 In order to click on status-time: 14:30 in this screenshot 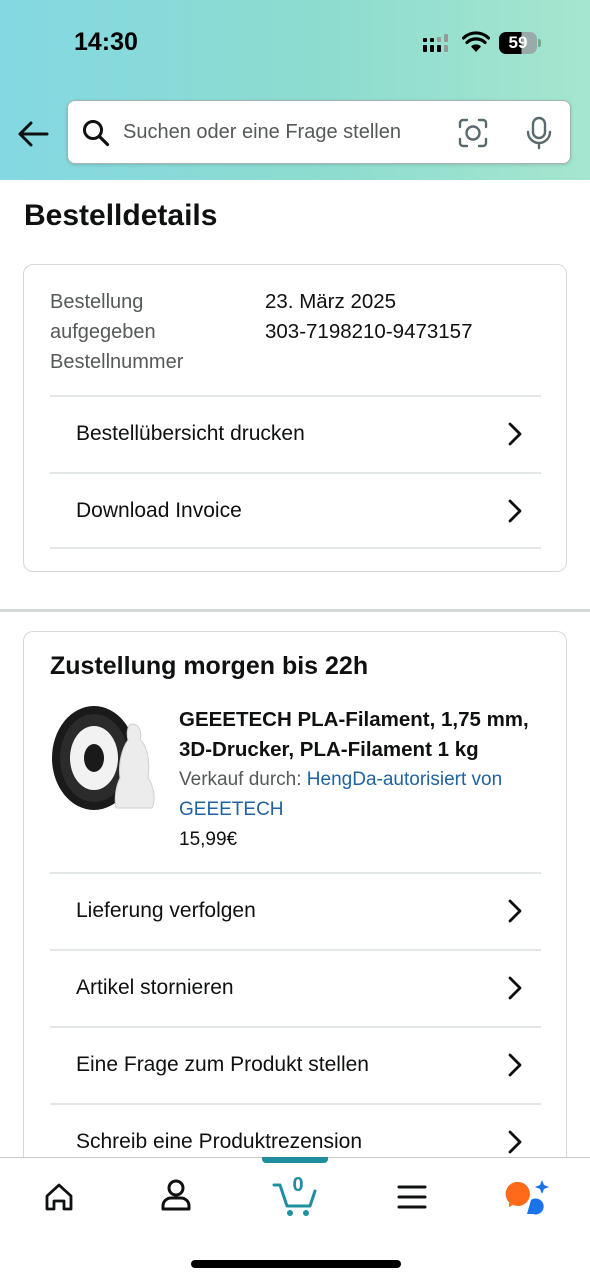, I will do `click(106, 42)`.